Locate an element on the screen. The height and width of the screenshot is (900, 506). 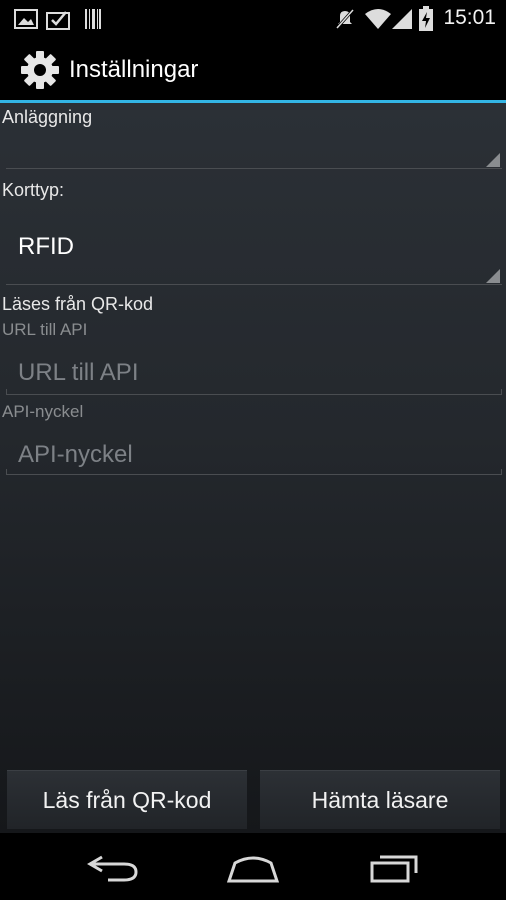
inbox-notification-icon is located at coordinates (59, 21).